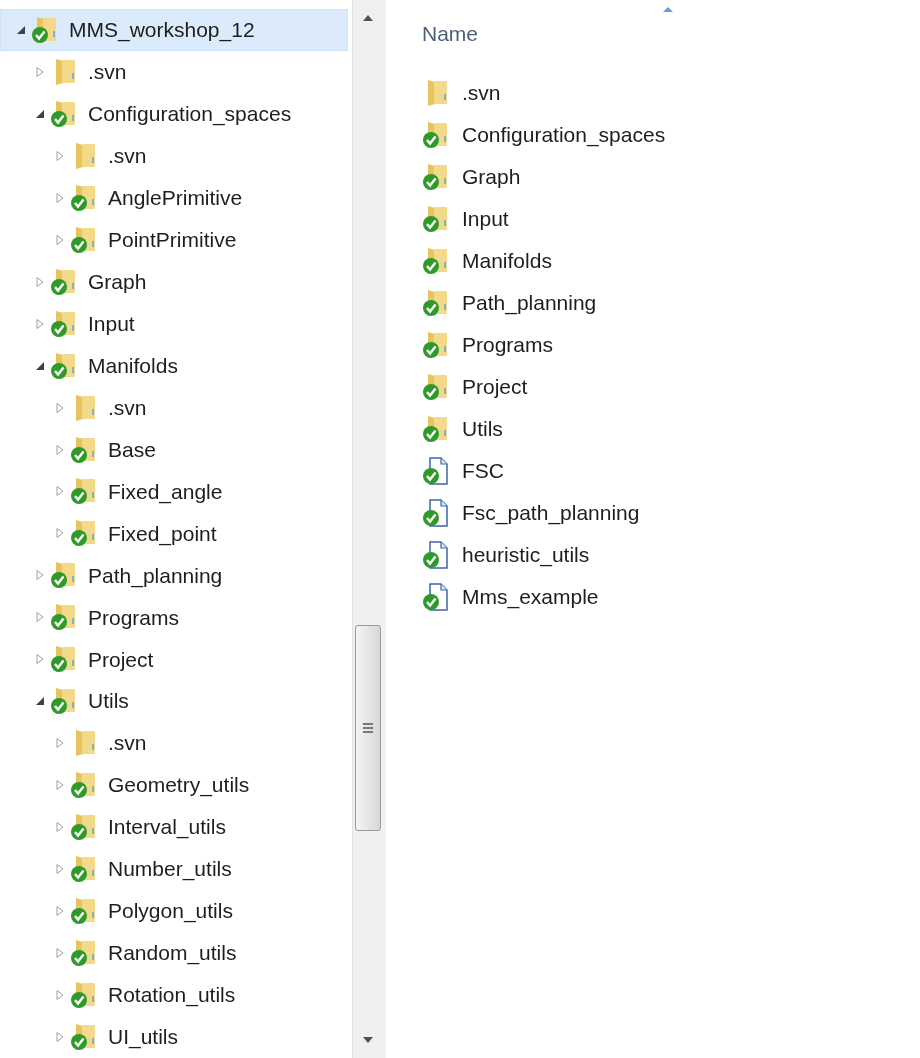  Describe the element at coordinates (132, 449) in the screenshot. I see `tree-item: Base` at that location.